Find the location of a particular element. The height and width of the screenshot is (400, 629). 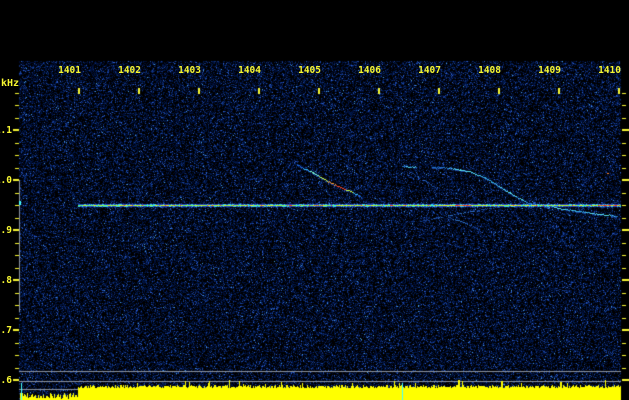

y-tick-label: 1.0 is located at coordinates (6, 180).